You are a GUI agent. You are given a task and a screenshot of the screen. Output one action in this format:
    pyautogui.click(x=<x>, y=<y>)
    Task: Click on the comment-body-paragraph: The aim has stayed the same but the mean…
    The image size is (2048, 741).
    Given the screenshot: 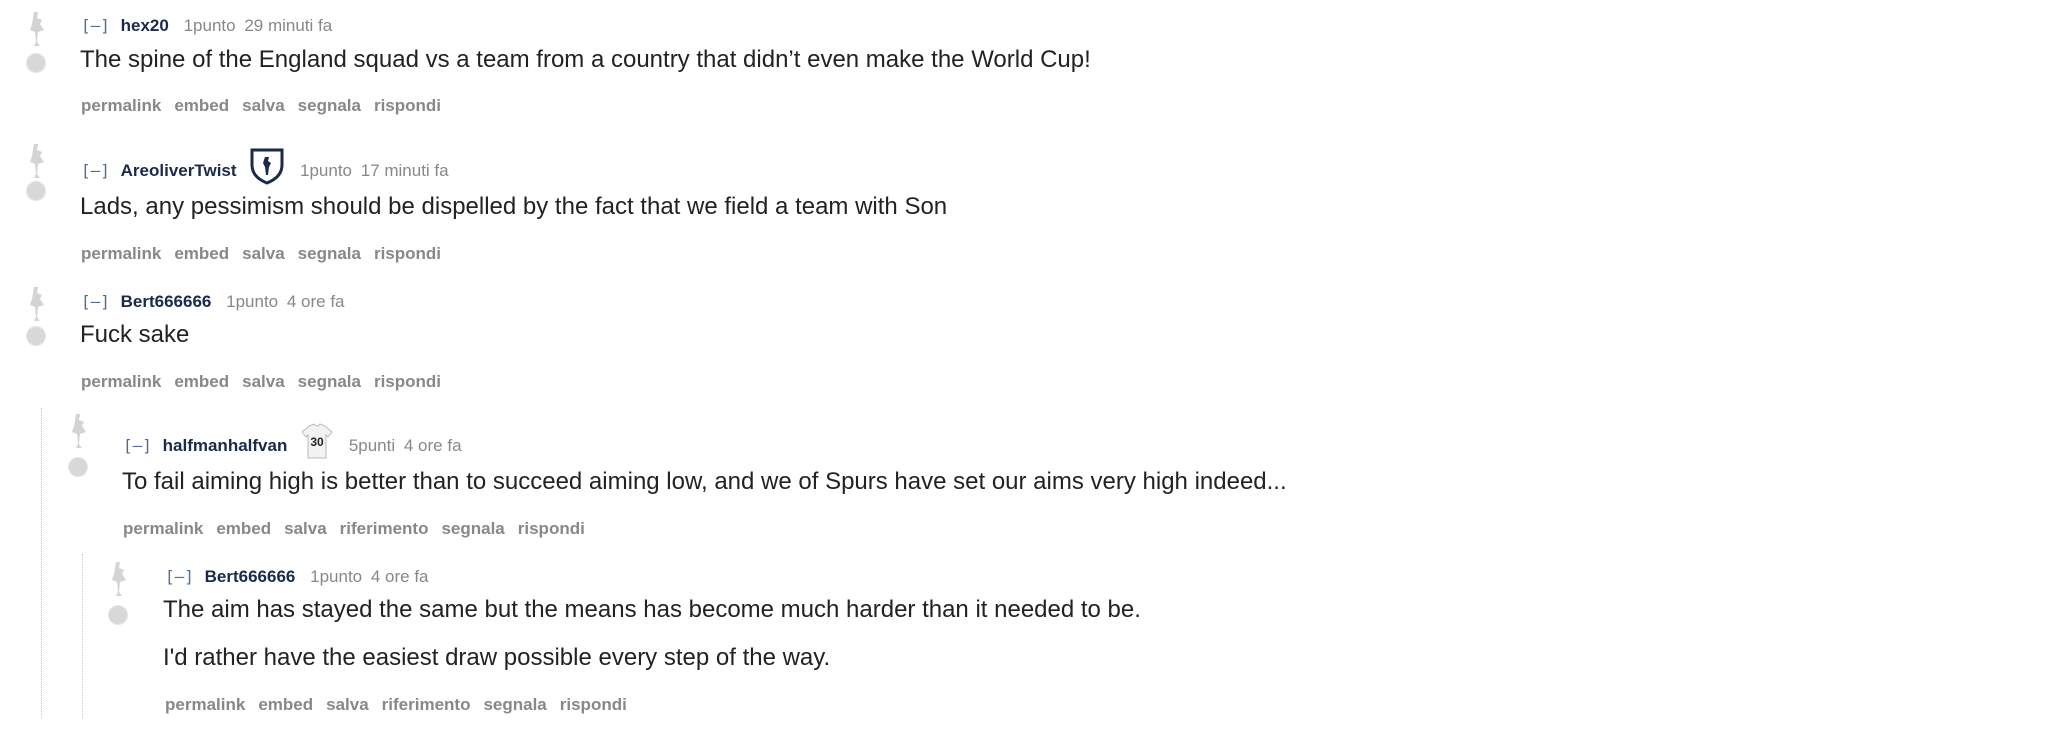 What is the action you would take?
    pyautogui.click(x=652, y=609)
    